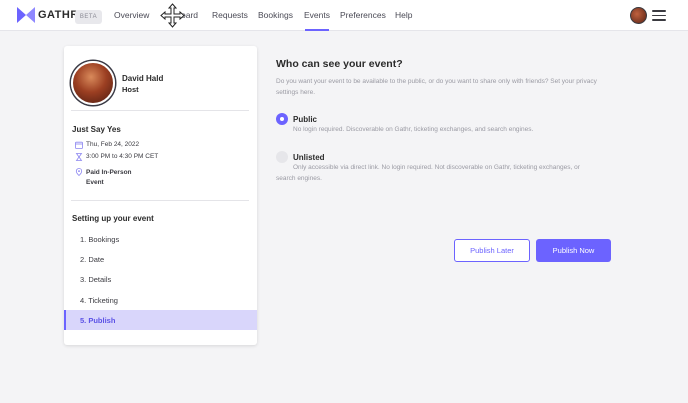 Image resolution: width=688 pixels, height=403 pixels. Describe the element at coordinates (573, 250) in the screenshot. I see `publish-now-button: Publish Now` at that location.